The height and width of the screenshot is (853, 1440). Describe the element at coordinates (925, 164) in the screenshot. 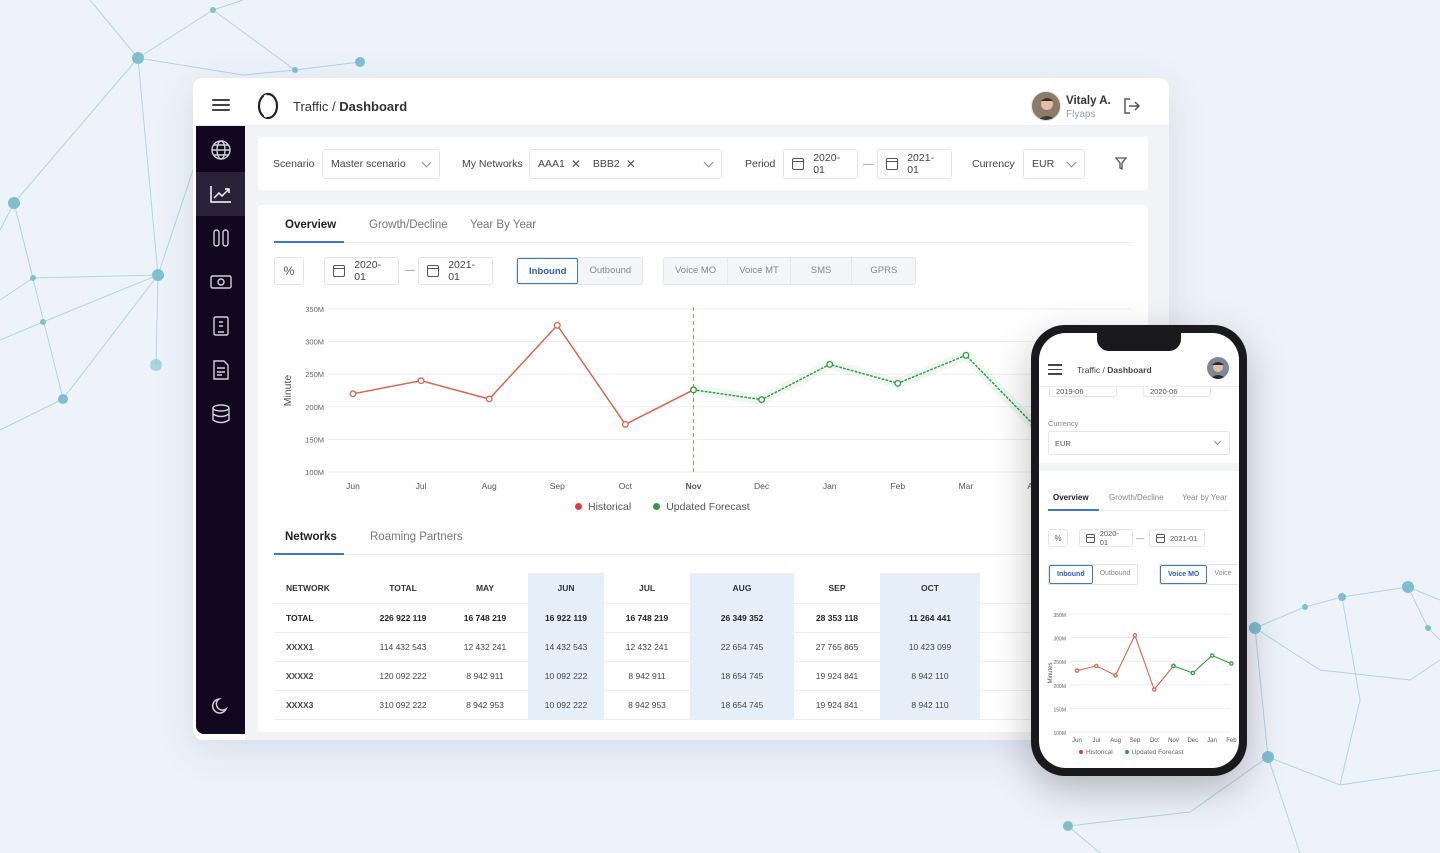

I see `period-to-value: 2021-01` at that location.